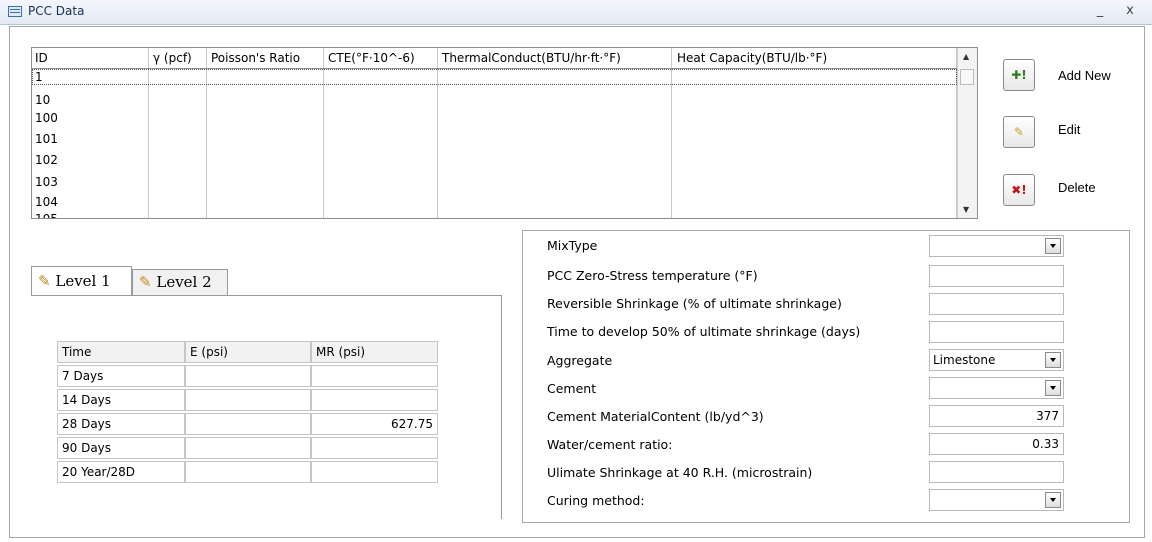 The height and width of the screenshot is (542, 1152). What do you see at coordinates (967, 77) in the screenshot?
I see `scroll-thumb` at bounding box center [967, 77].